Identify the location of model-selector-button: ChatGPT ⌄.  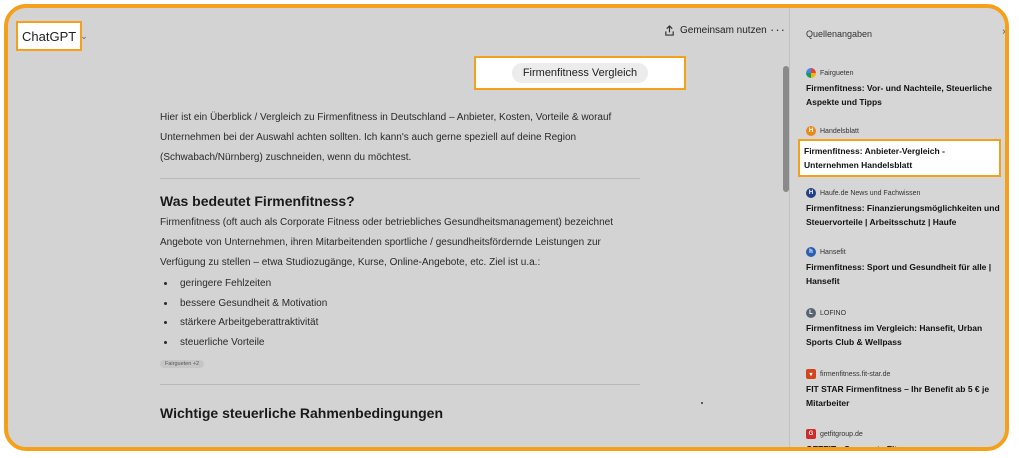
(52, 36).